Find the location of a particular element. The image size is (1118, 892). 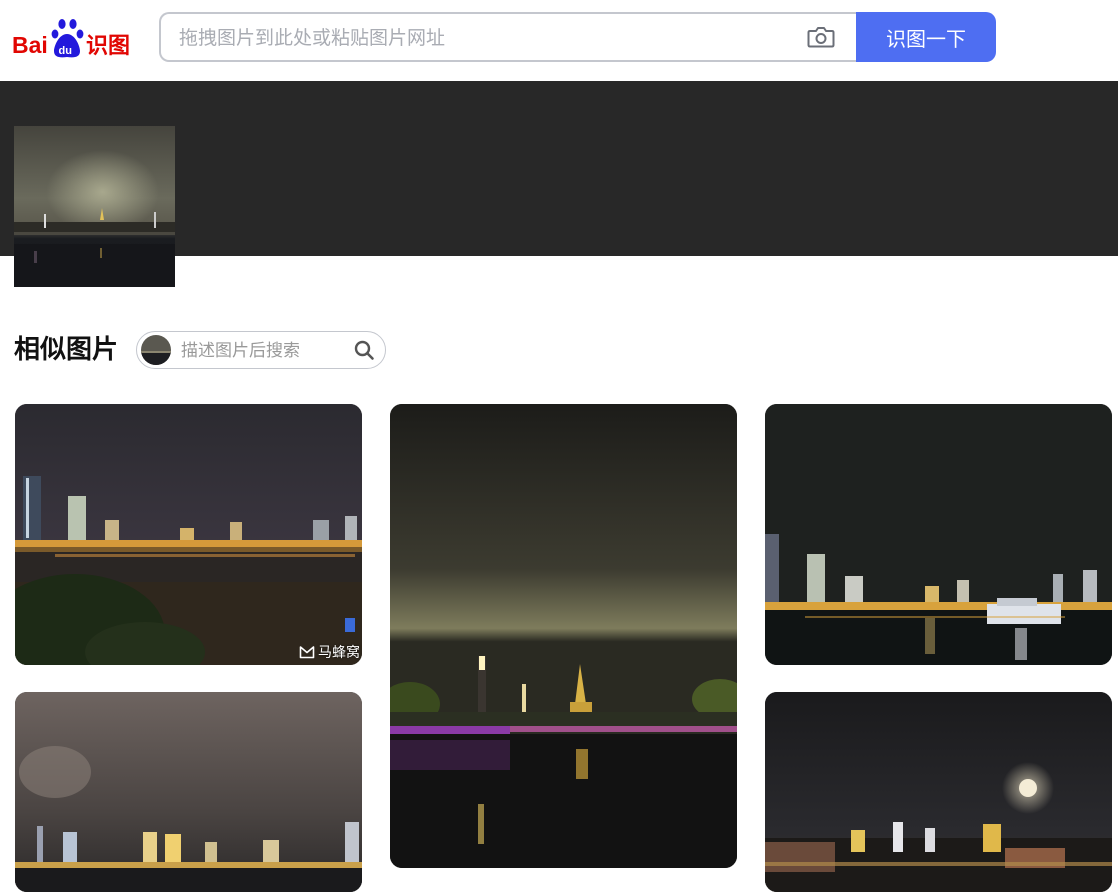

image-search-box is located at coordinates (507, 37).